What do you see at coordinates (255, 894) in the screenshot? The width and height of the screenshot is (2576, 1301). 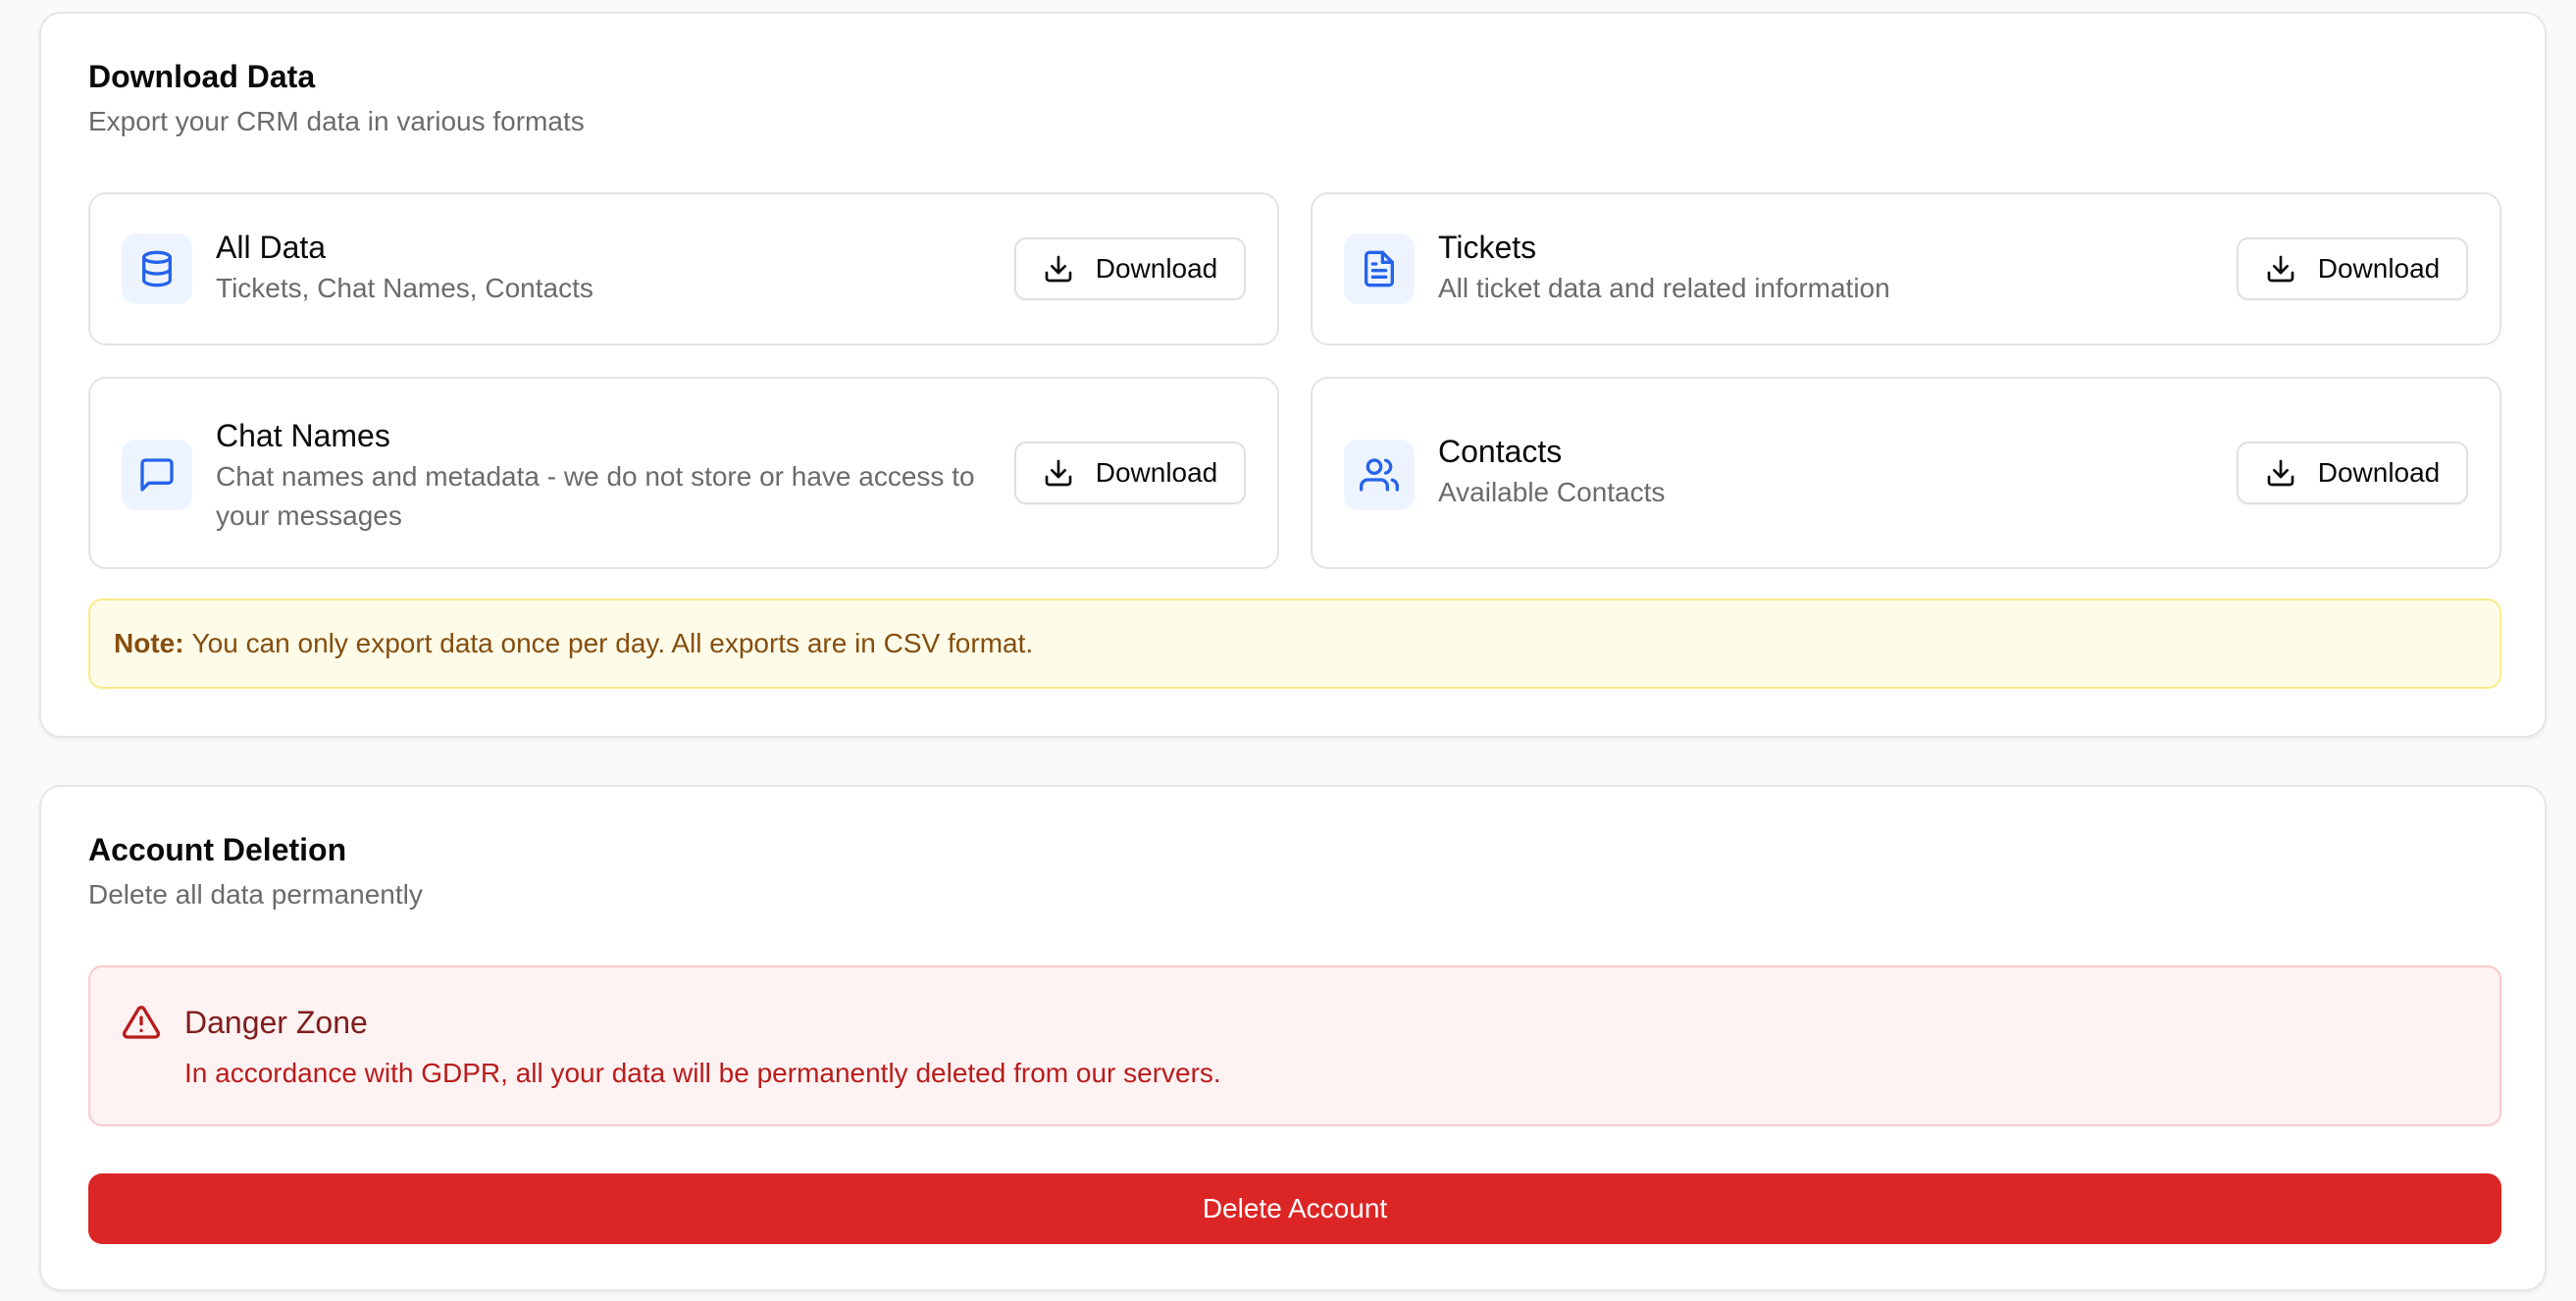 I see `account-deletion-subtitle: Delete all data permanently` at bounding box center [255, 894].